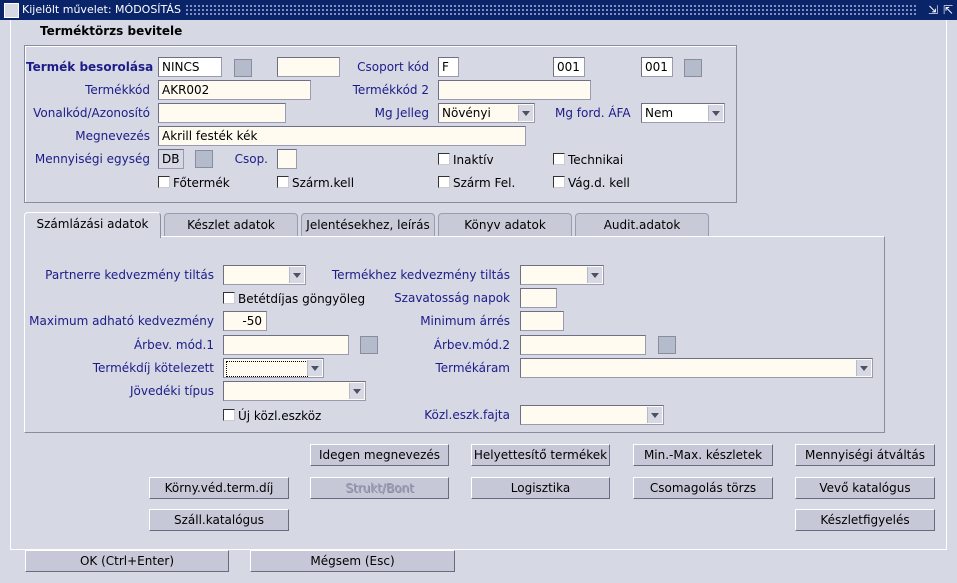 The height and width of the screenshot is (583, 957). Describe the element at coordinates (92, 225) in the screenshot. I see `tab-szamlazasi-adatok: Számlázási adatok` at that location.